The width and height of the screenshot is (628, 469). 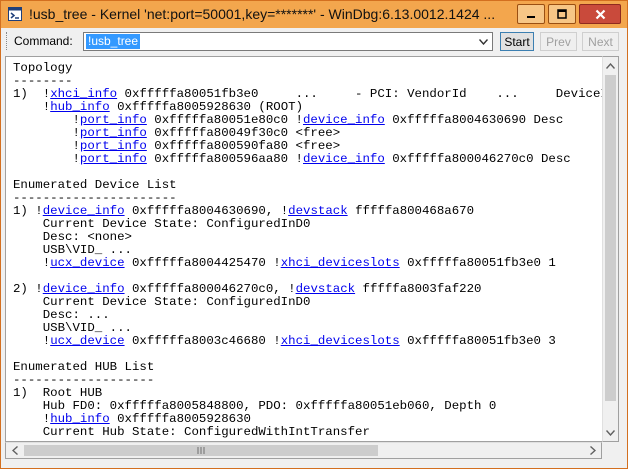 I want to click on output-text: --------, so click(x=43, y=81).